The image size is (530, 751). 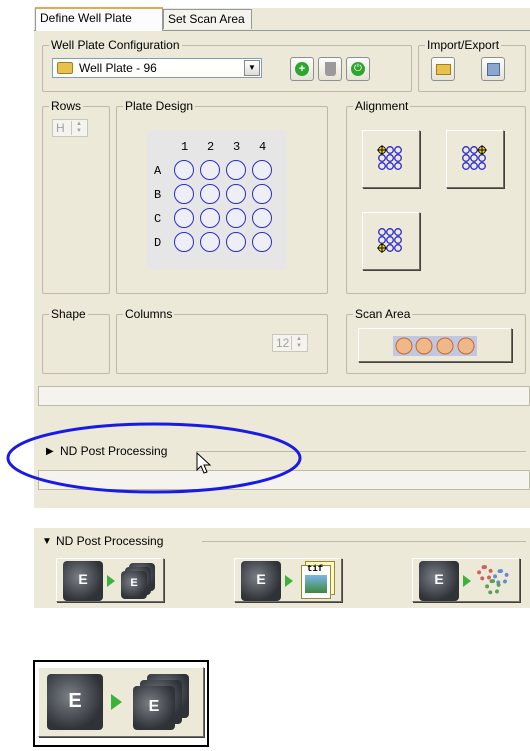 I want to click on align-top-right-button, so click(x=475, y=159).